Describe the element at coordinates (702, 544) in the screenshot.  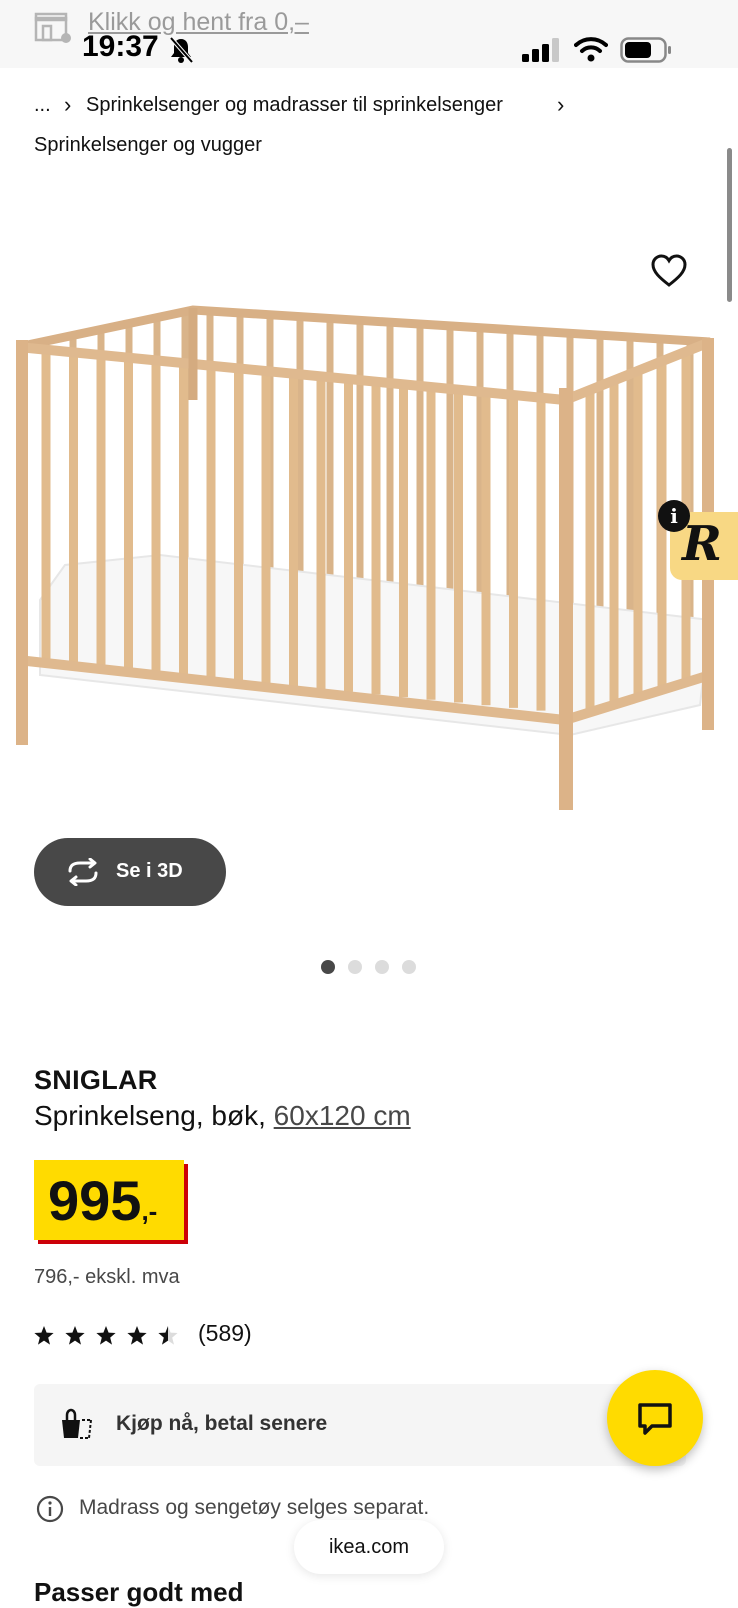
I see `r-extension-logo: R` at that location.